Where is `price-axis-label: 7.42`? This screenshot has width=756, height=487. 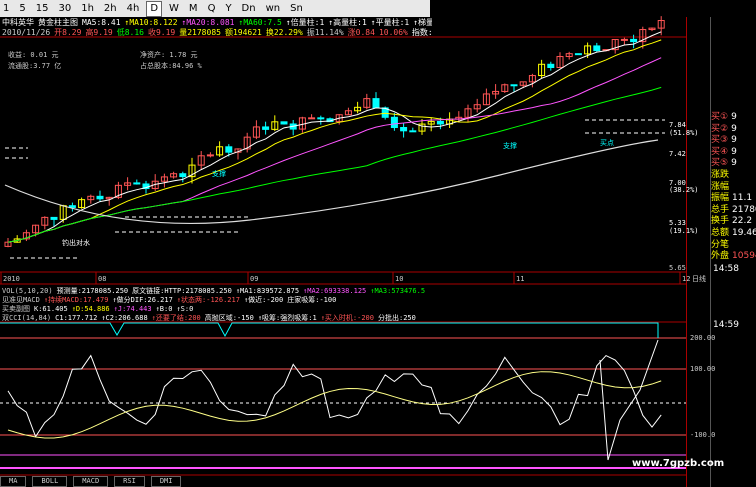
price-axis-label: 7.42 is located at coordinates (677, 154).